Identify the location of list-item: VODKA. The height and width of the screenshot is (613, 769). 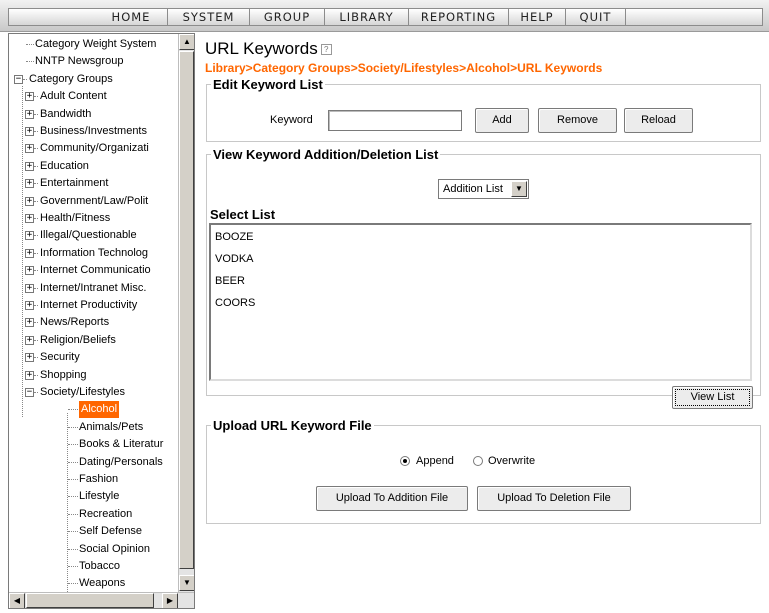
(234, 259).